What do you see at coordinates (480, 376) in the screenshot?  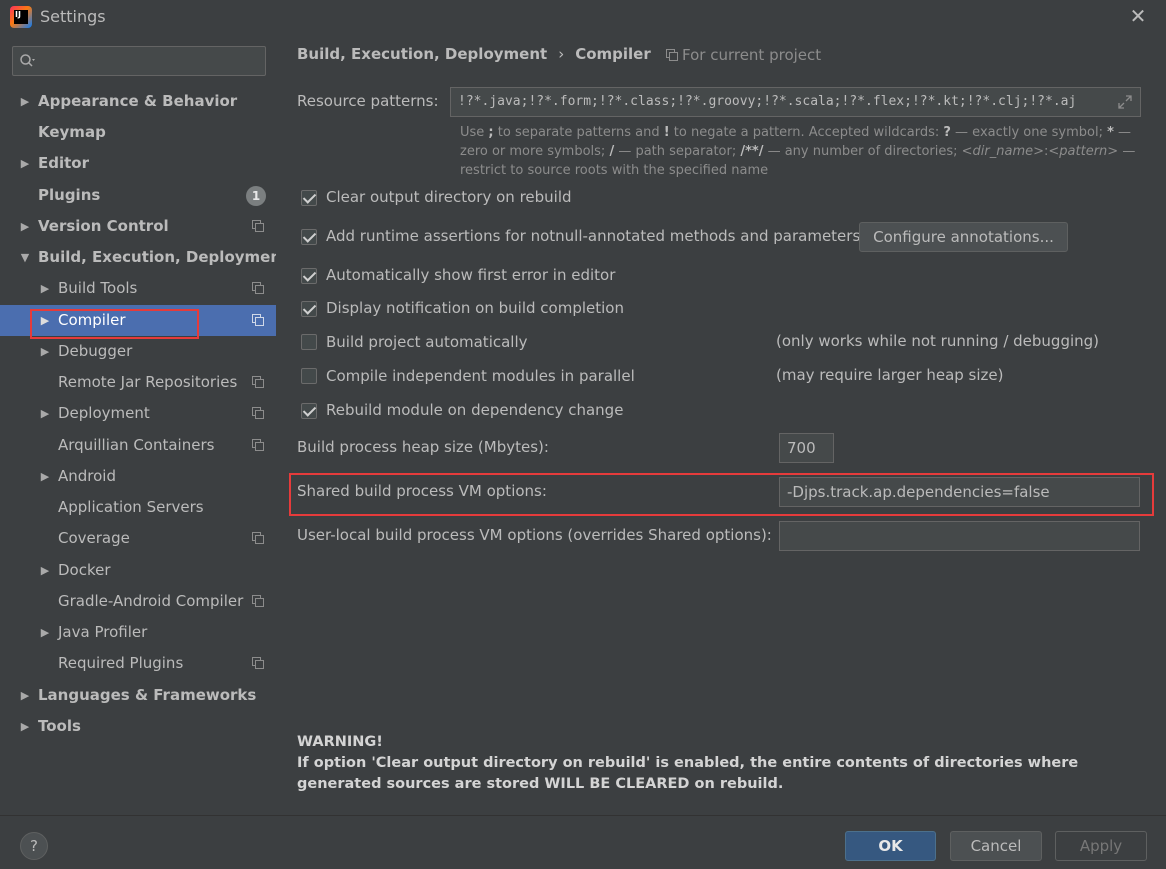 I see `compile-parallel-label: Compile independent modules in parallel` at bounding box center [480, 376].